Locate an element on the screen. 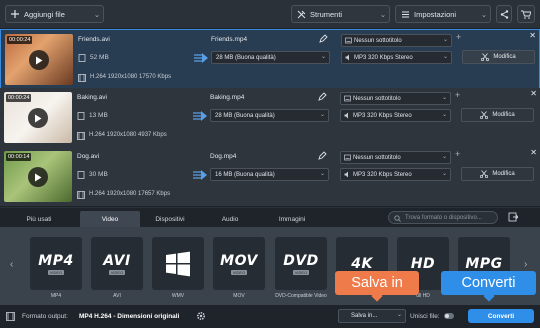  source-file-meta: H.264 1920x1080 4937 Kbps is located at coordinates (128, 135).